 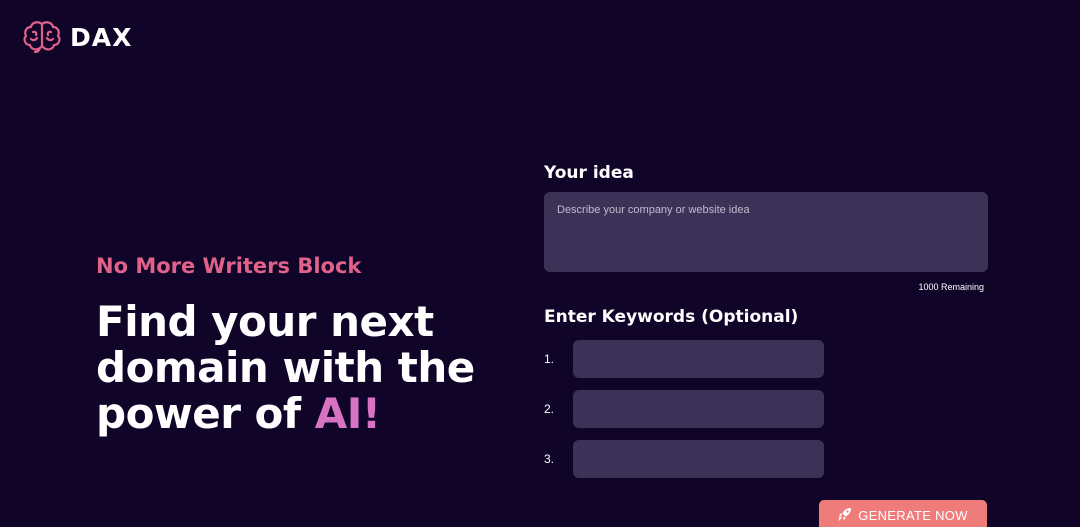 I want to click on idea-label: Your idea, so click(x=589, y=173).